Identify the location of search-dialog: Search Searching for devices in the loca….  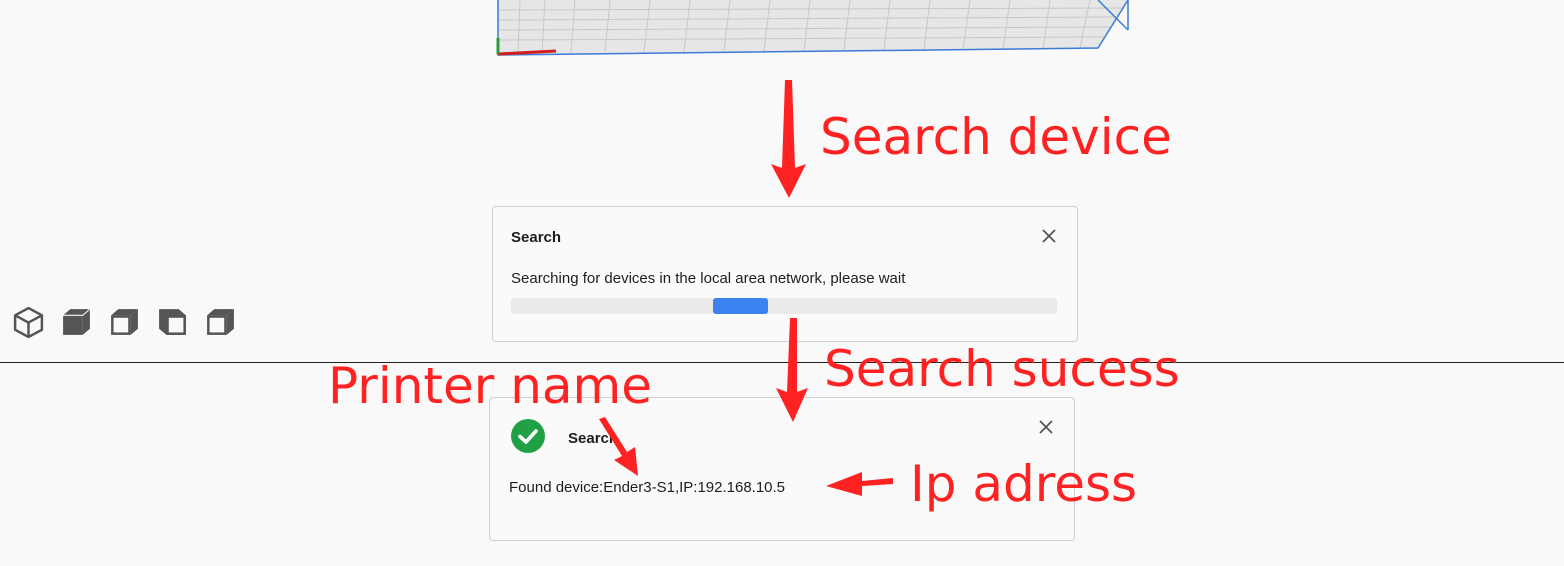
(785, 274).